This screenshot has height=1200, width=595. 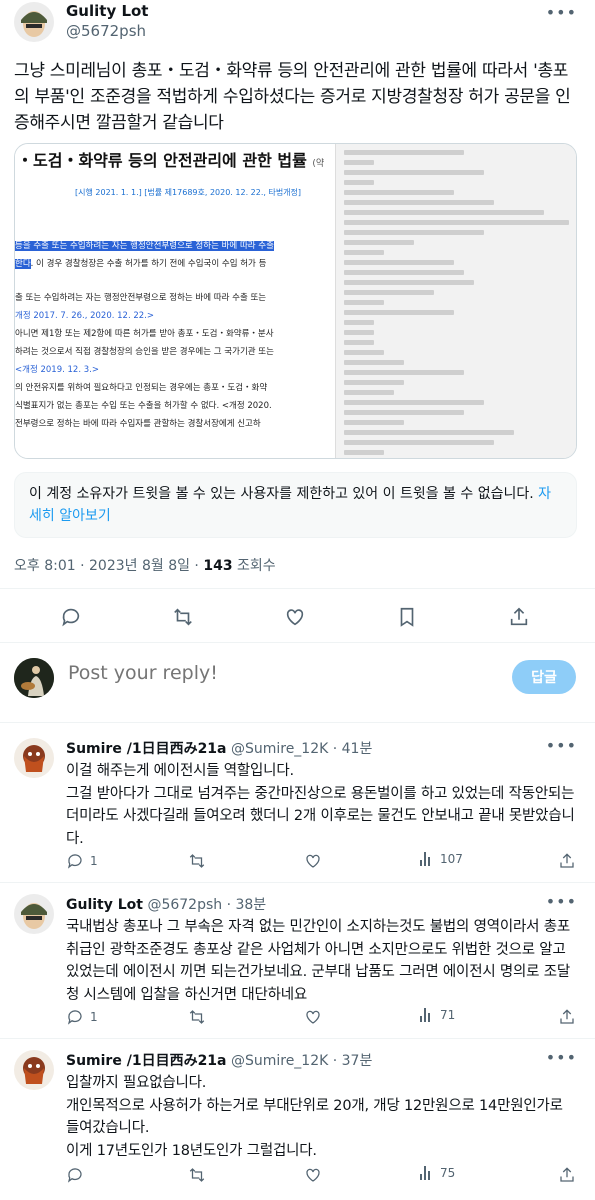 What do you see at coordinates (171, 160) in the screenshot?
I see `doc-title: ・도검・화약류 등의 안전관리에 관한 법률 (약` at bounding box center [171, 160].